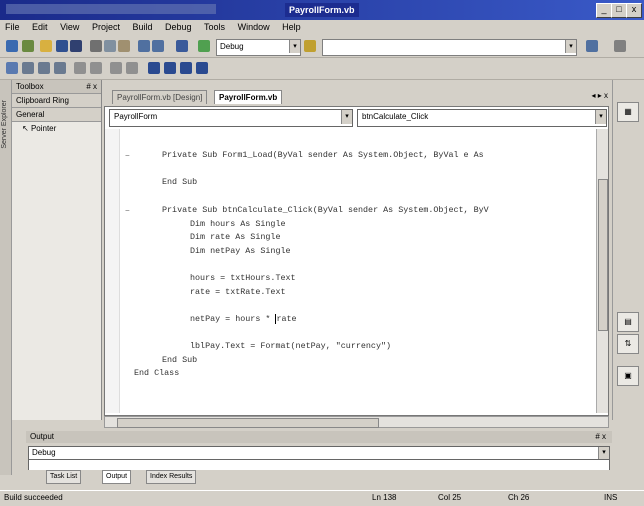 Image resolution: width=644 pixels, height=506 pixels. I want to click on copy-icon, so click(110, 46).